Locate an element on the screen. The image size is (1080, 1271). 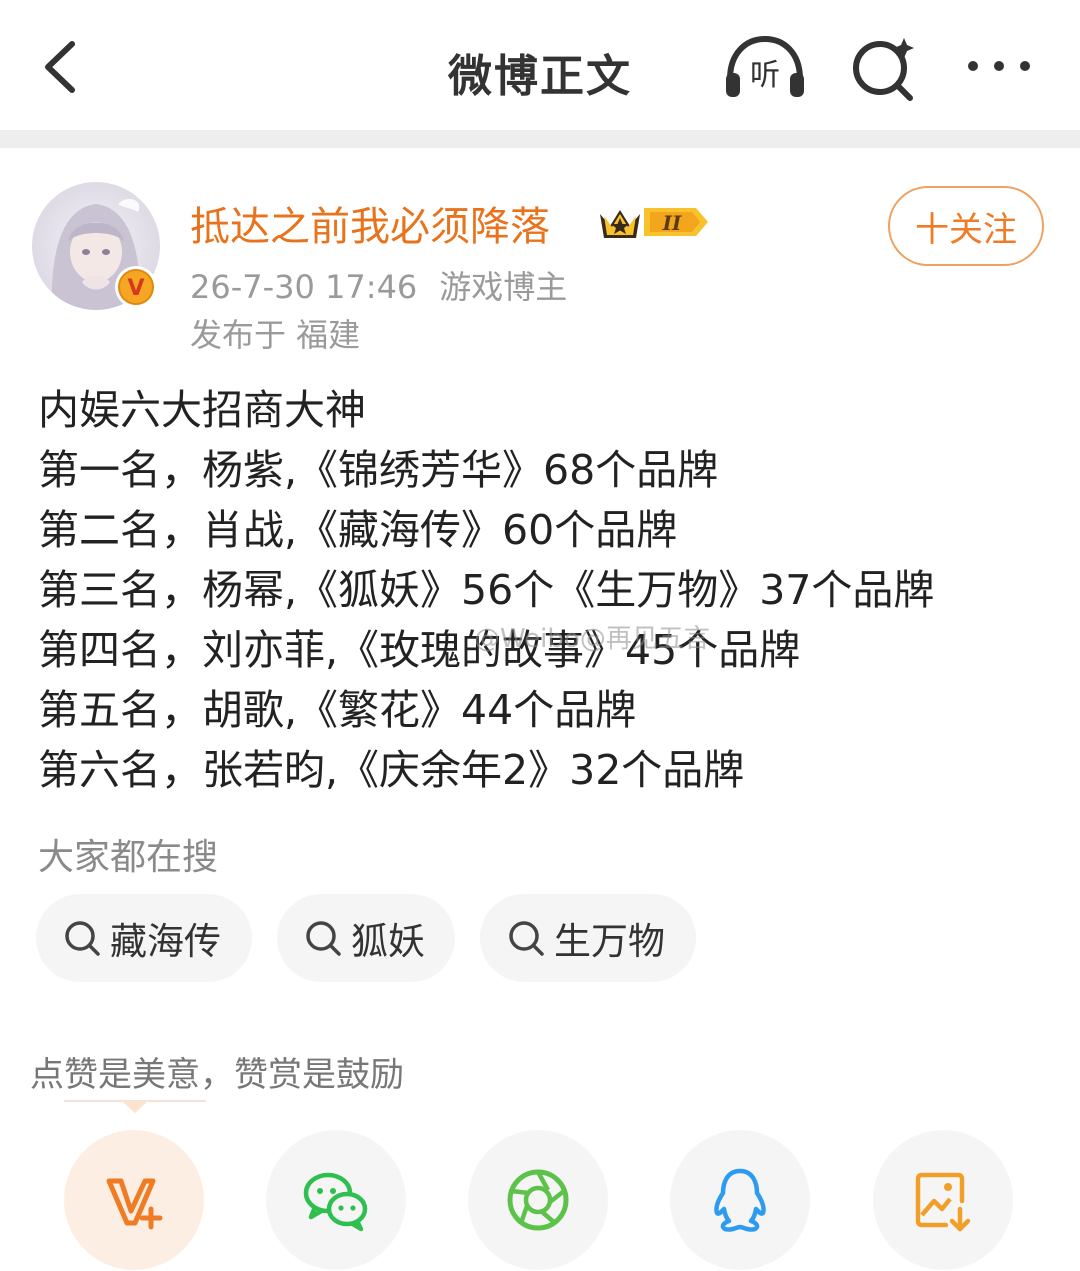
top-nav-bar: 微博正文 听 is located at coordinates (540, 65).